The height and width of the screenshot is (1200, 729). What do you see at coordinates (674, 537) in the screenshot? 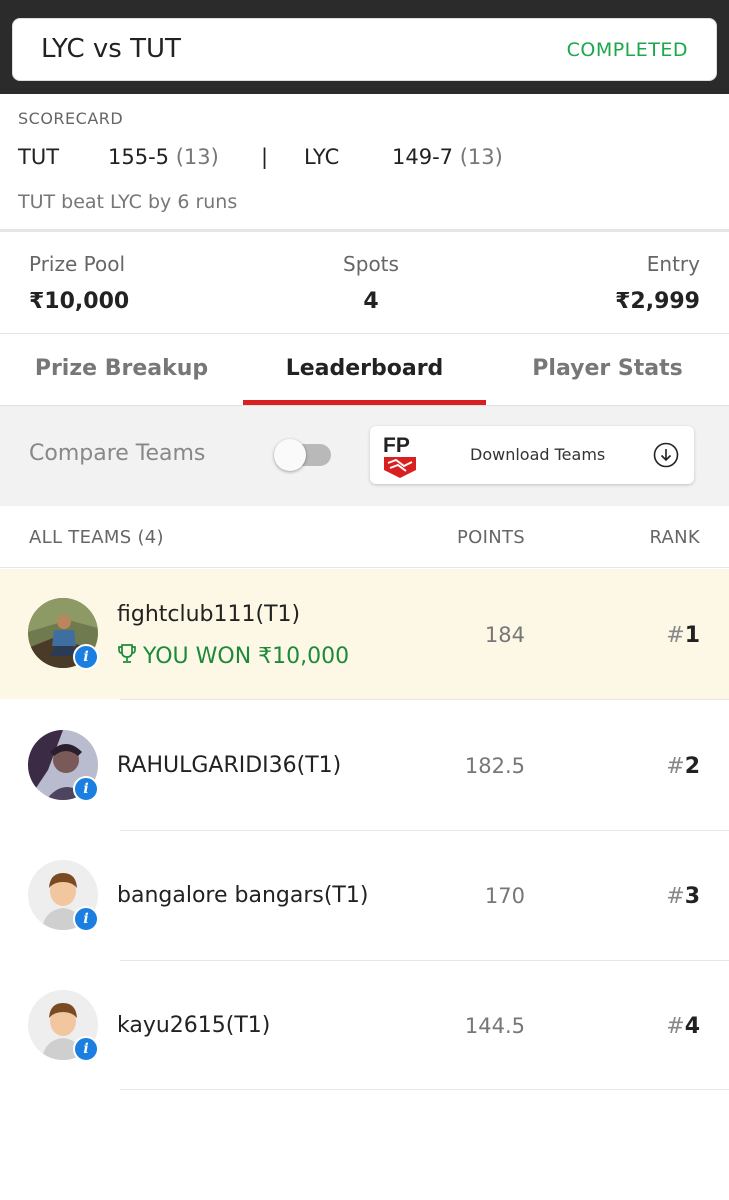
I see `rank-header: RANK` at bounding box center [674, 537].